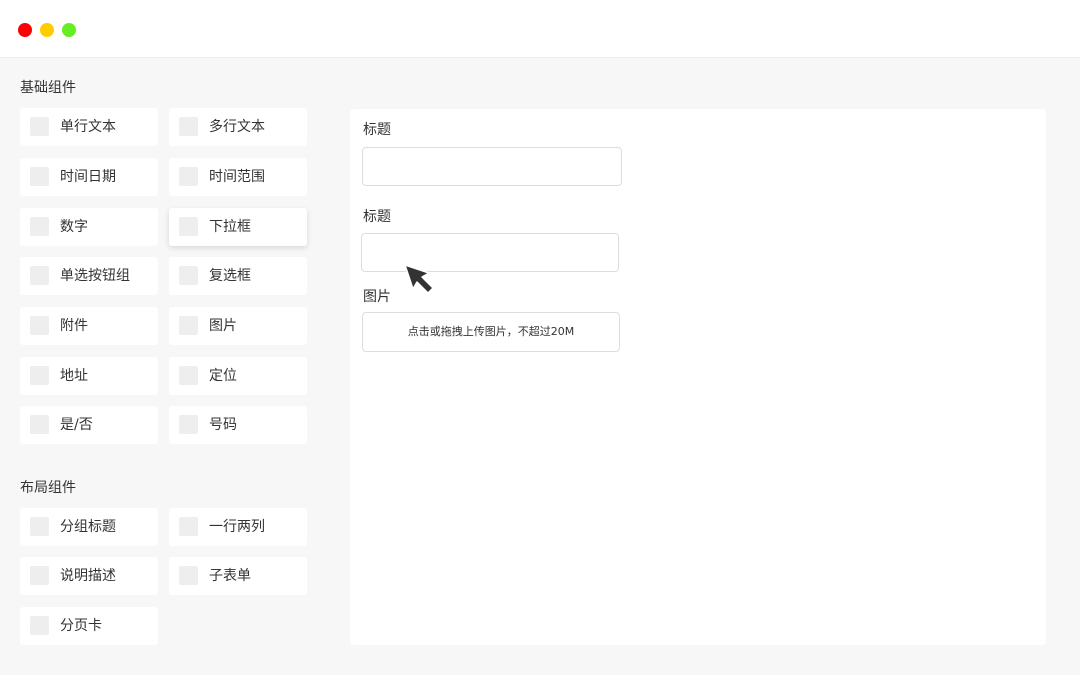 The image size is (1080, 675). I want to click on single-line-text-icon, so click(39, 126).